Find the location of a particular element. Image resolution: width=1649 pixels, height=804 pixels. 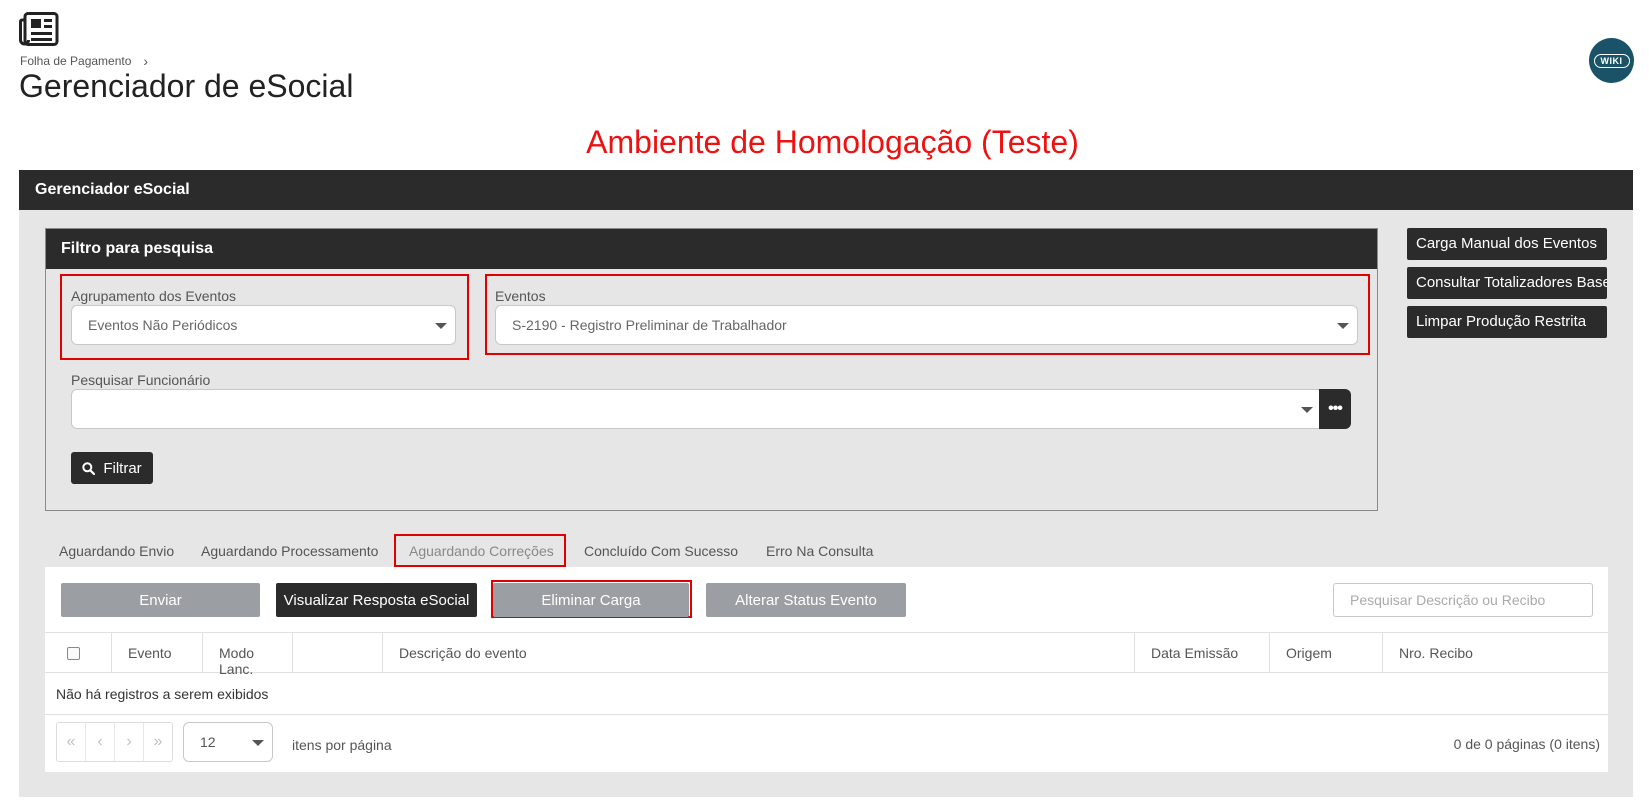

wiki-button: WIKI is located at coordinates (1611, 60).